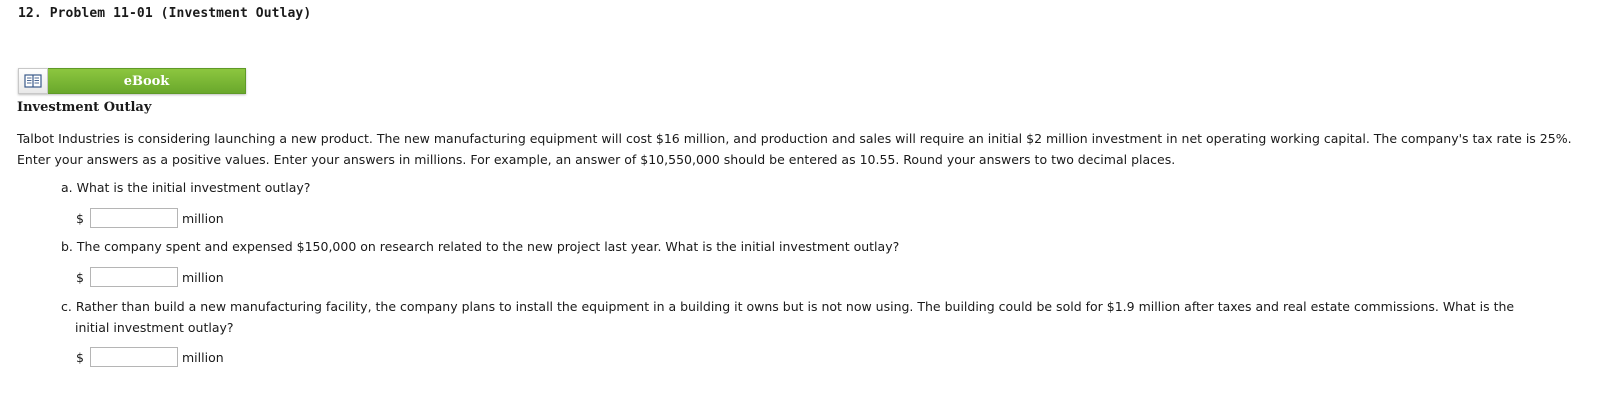  Describe the element at coordinates (84, 107) in the screenshot. I see `section-heading: Investment Outlay` at that location.